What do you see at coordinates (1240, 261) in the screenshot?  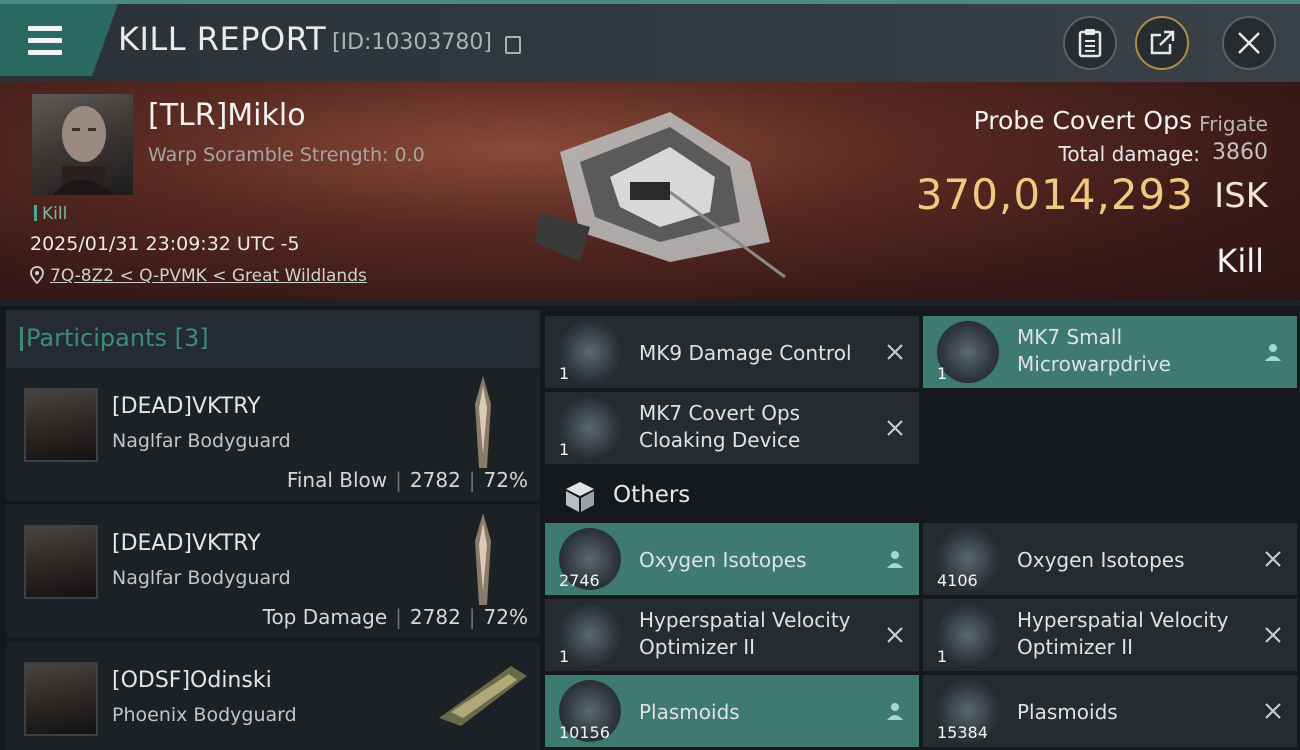 I see `result-label: Kill` at bounding box center [1240, 261].